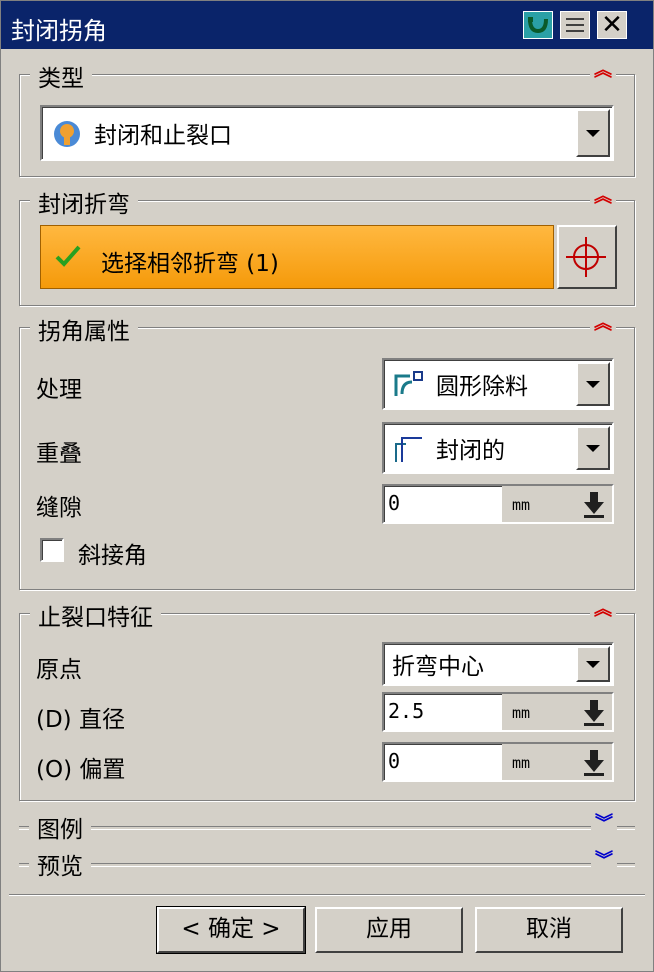  What do you see at coordinates (52, 550) in the screenshot?
I see `miter-checkbox` at bounding box center [52, 550].